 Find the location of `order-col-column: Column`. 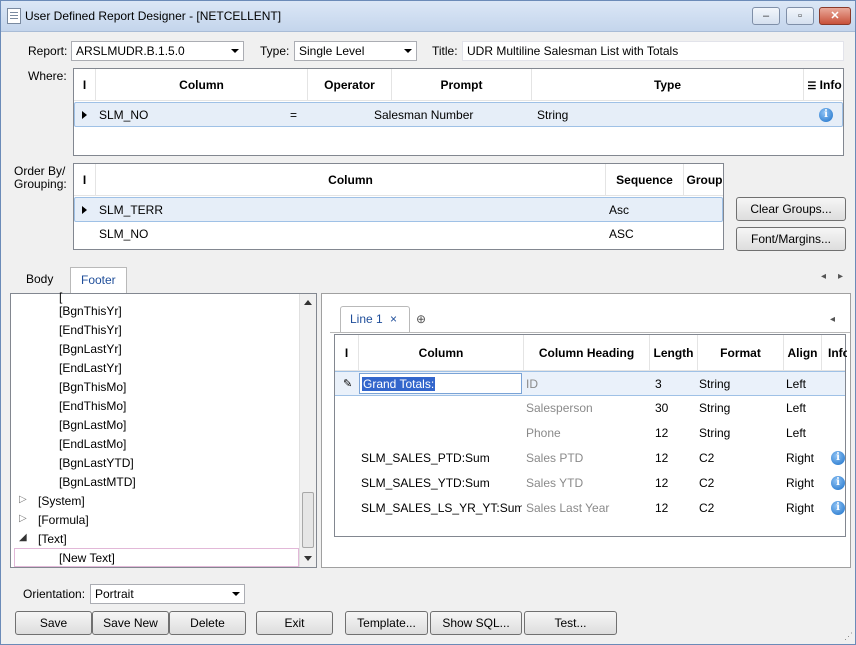

order-col-column: Column is located at coordinates (351, 180).